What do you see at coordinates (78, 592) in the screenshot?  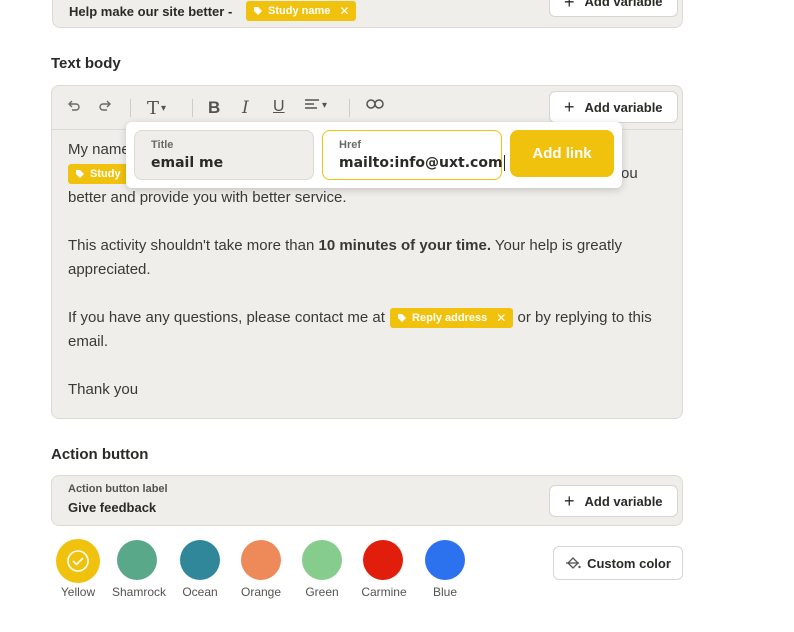 I see `swatch-label-yellow: Yellow` at bounding box center [78, 592].